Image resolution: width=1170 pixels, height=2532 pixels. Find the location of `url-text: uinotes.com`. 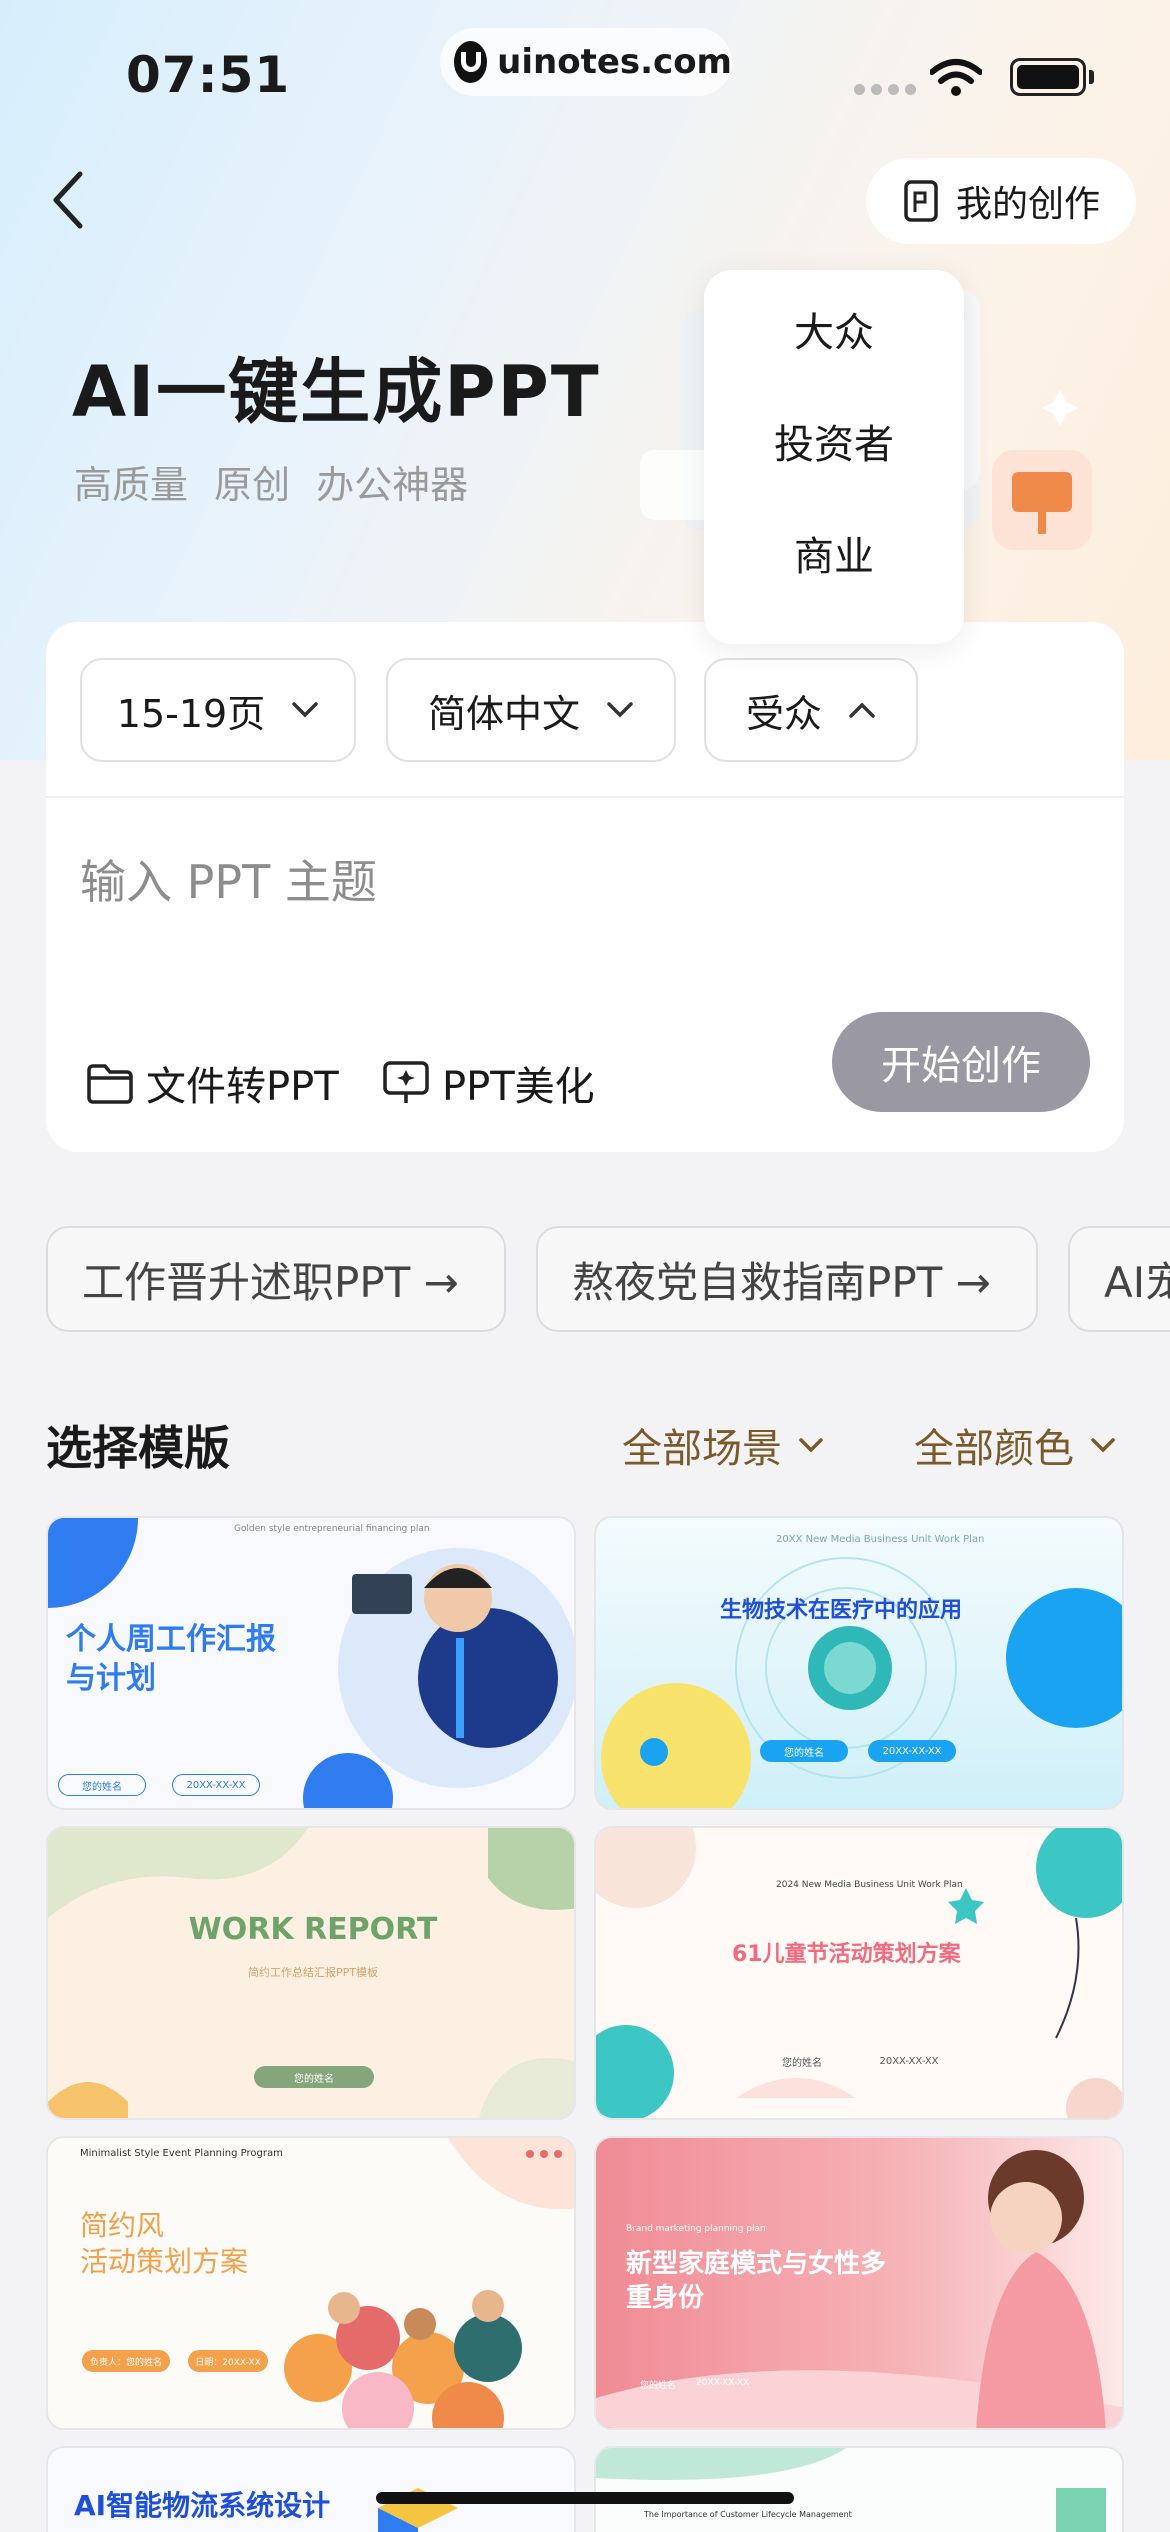

url-text: uinotes.com is located at coordinates (614, 62).